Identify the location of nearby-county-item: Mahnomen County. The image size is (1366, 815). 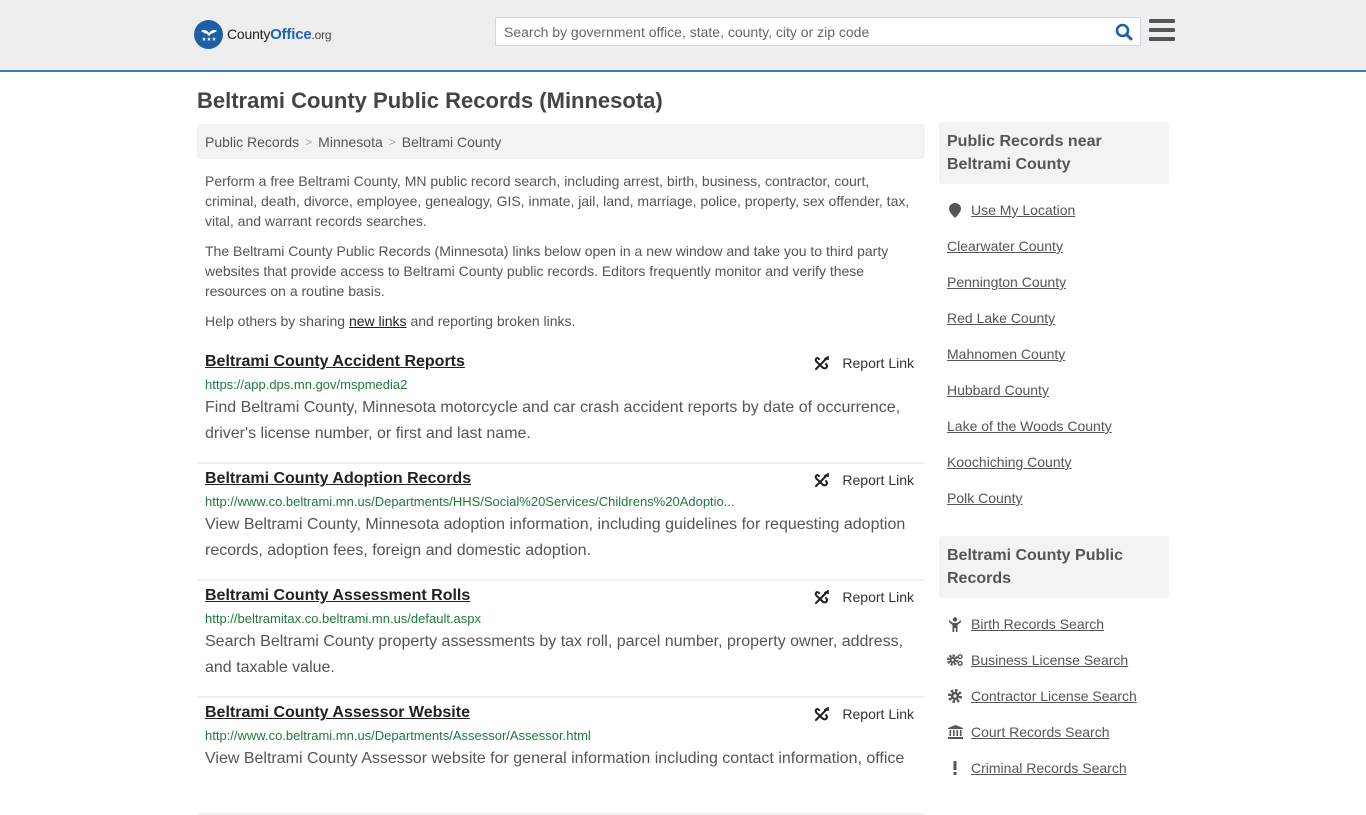
(1054, 354).